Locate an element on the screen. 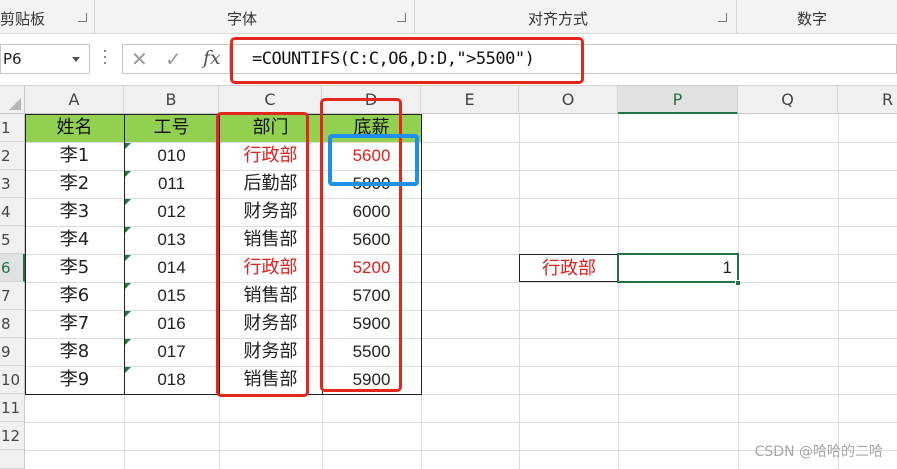  table-cell: 017 is located at coordinates (171, 352).